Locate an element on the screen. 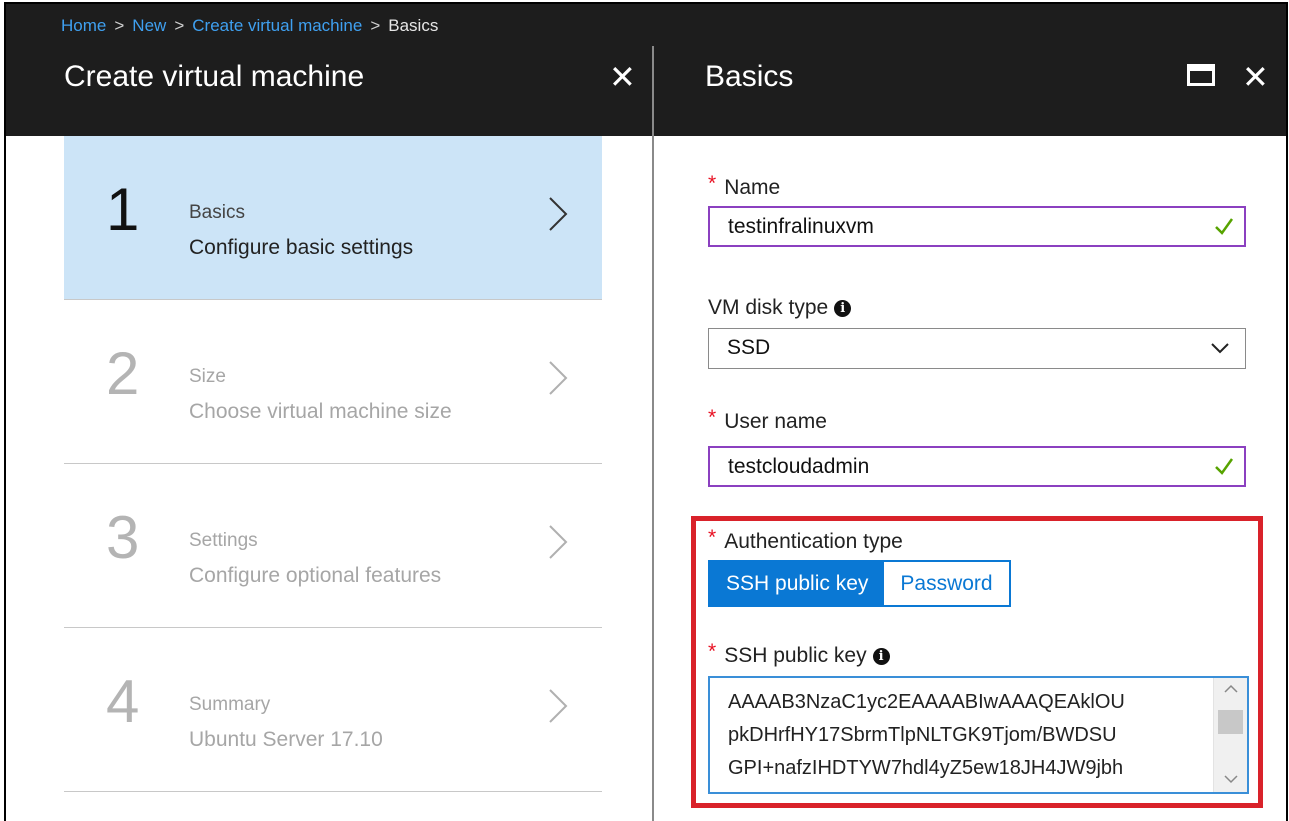  chevron-up-icon is located at coordinates (1231, 689).